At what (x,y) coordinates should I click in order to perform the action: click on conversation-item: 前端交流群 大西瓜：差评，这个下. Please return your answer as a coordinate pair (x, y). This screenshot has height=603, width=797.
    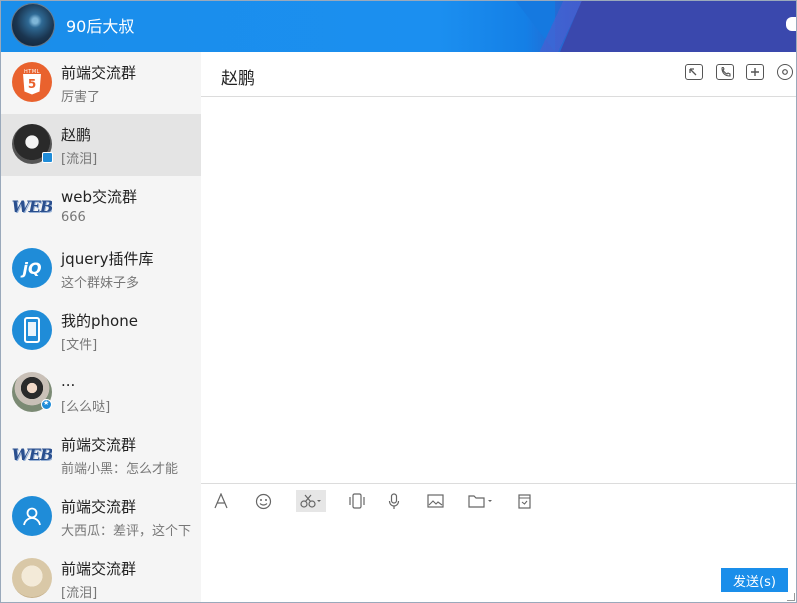
    Looking at the image, I should click on (100, 517).